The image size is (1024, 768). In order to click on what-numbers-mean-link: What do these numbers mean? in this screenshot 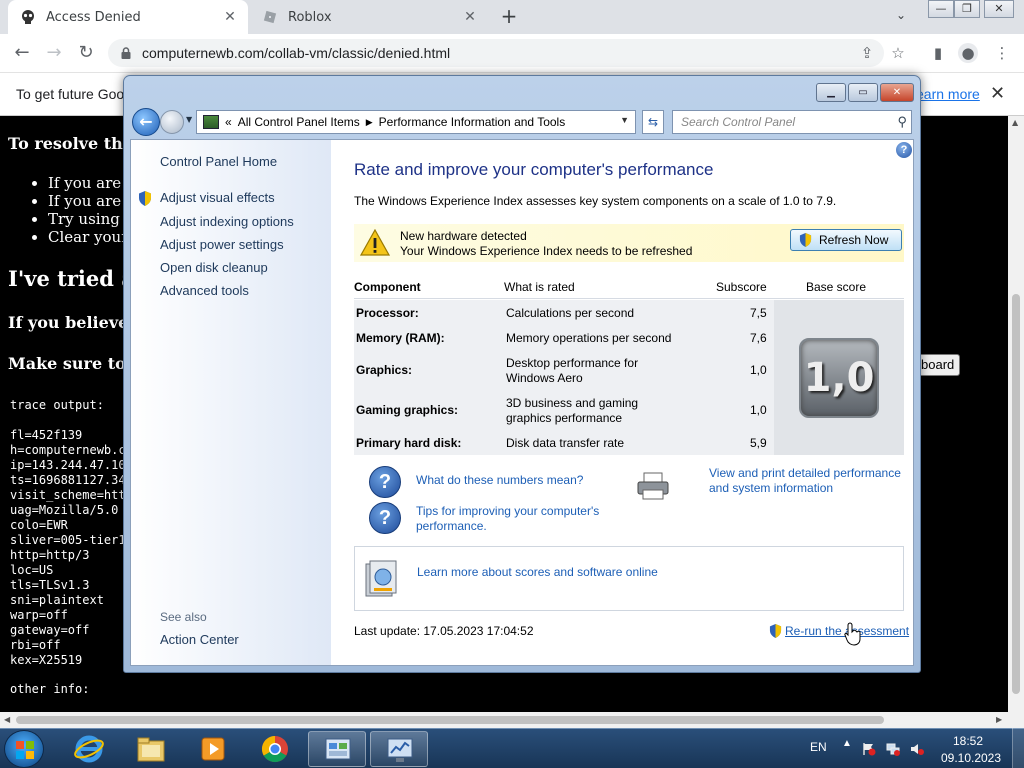, I will do `click(499, 480)`.